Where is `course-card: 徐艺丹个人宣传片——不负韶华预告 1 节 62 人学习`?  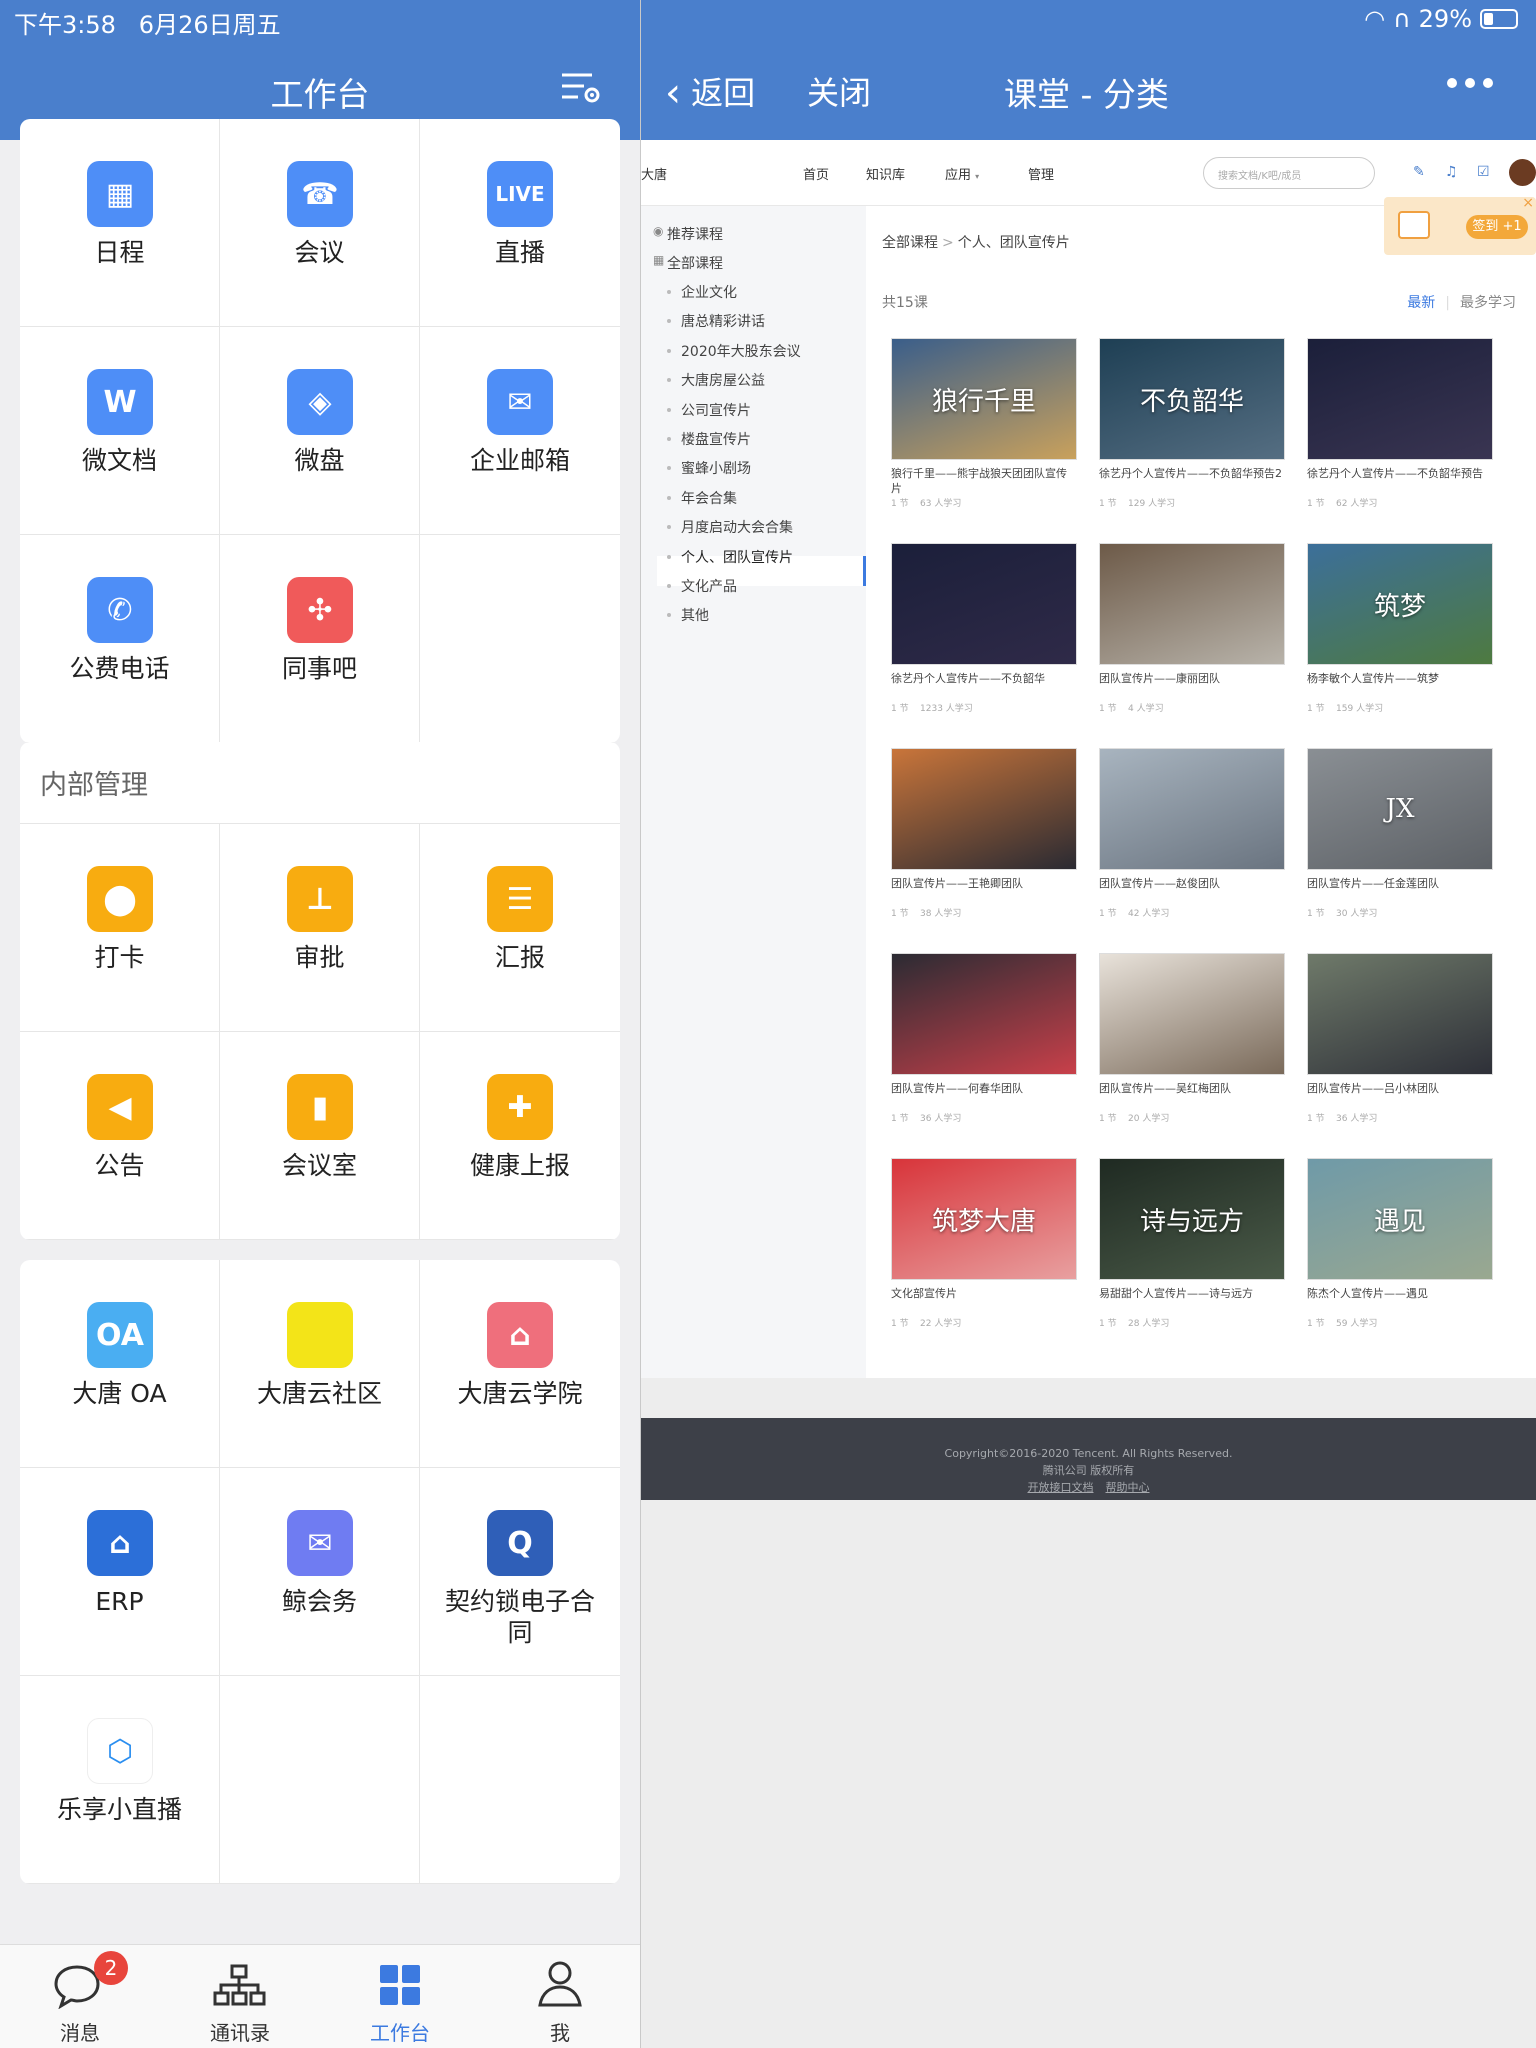
course-card: 徐艺丹个人宣传片——不负韶华预告 1 节 62 人学习 is located at coordinates (1400, 423).